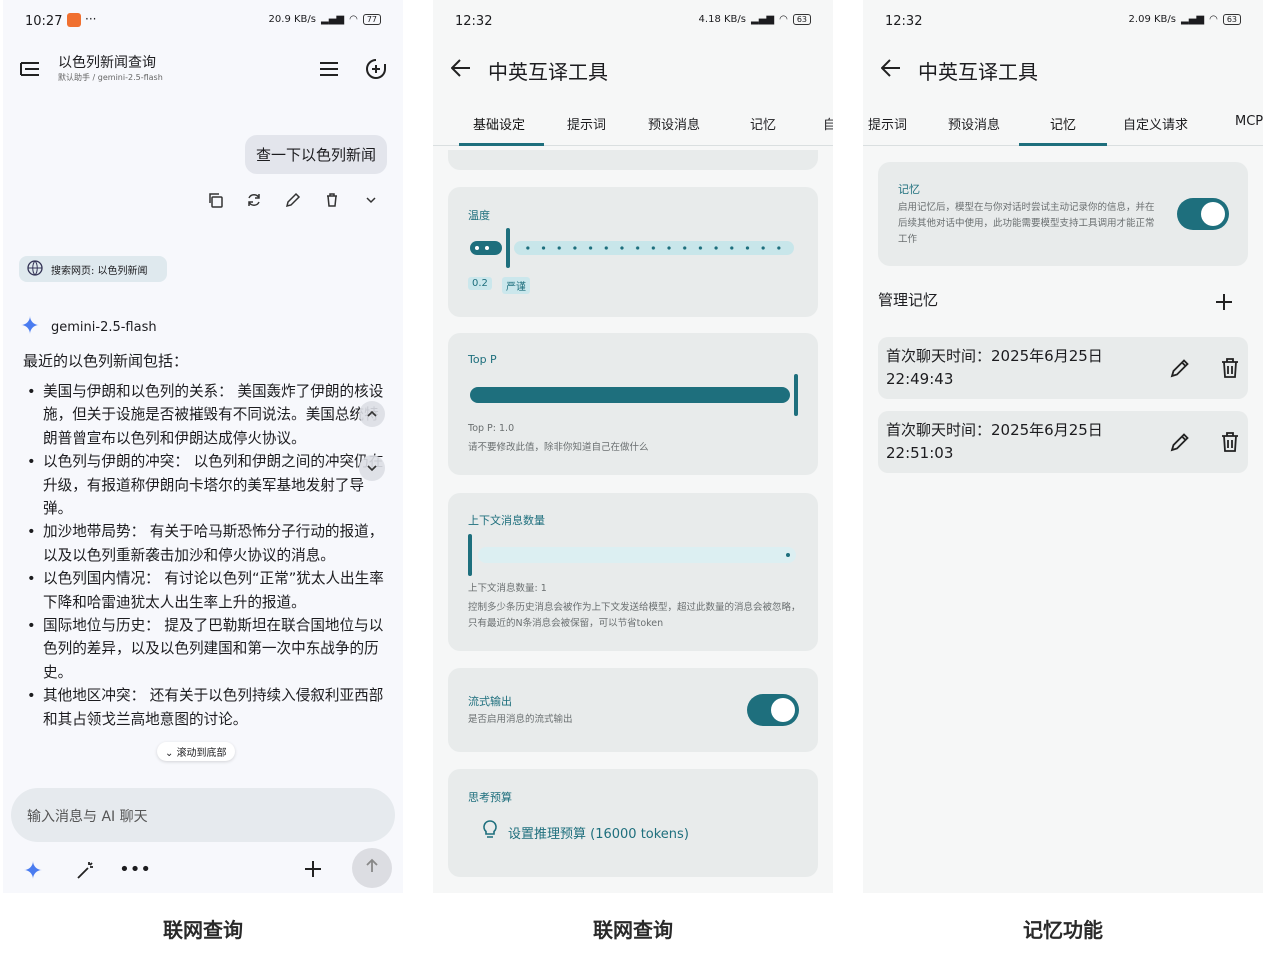  What do you see at coordinates (1063, 368) in the screenshot?
I see `memory-record: 首次聊天时间：2025年6月25日 22:49:43` at bounding box center [1063, 368].